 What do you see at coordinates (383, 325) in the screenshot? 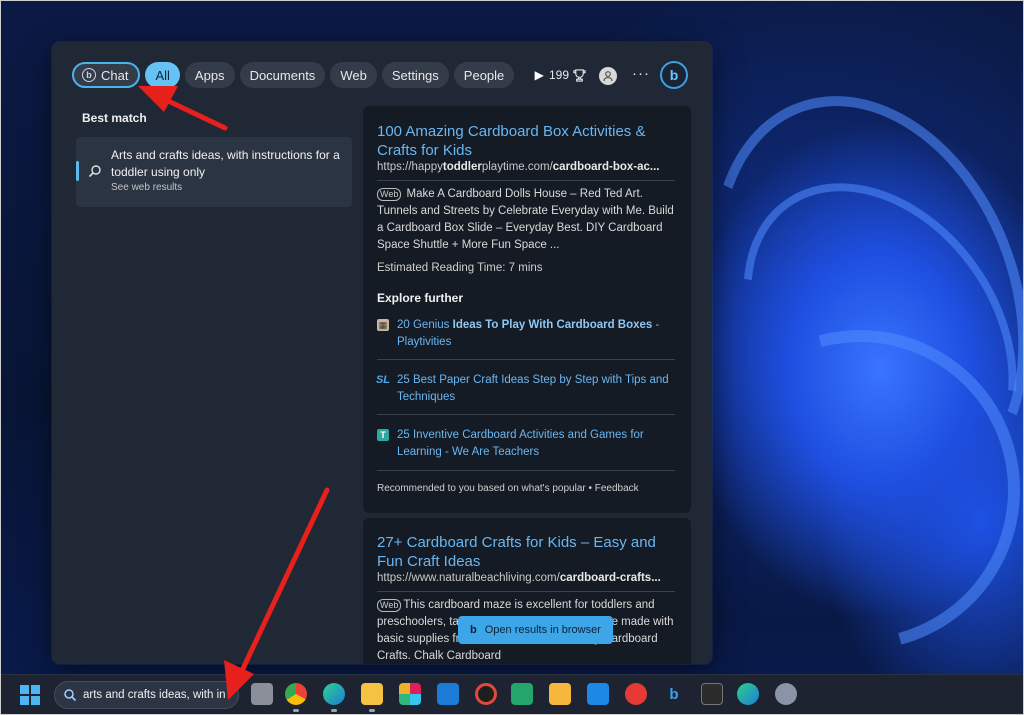
I see `image-icon: ▦` at bounding box center [383, 325].